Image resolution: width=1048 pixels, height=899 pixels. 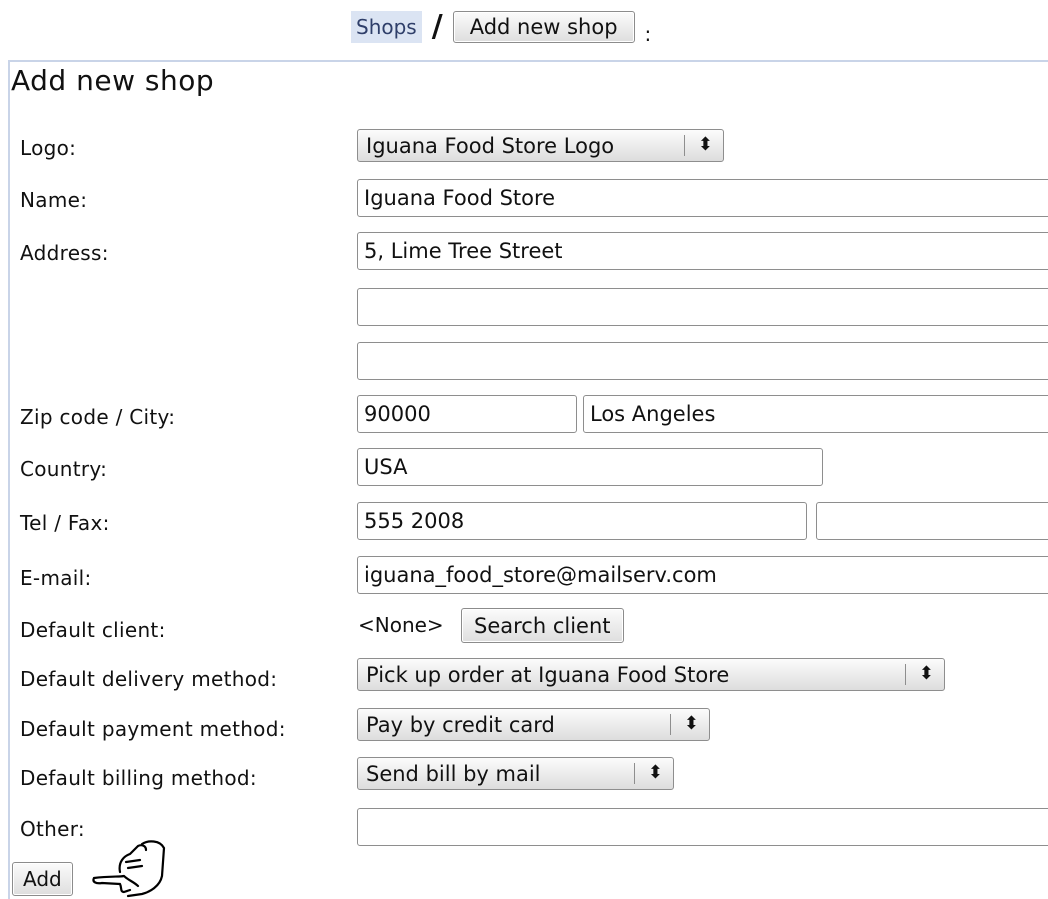 I want to click on logo-label: Logo:, so click(x=48, y=148).